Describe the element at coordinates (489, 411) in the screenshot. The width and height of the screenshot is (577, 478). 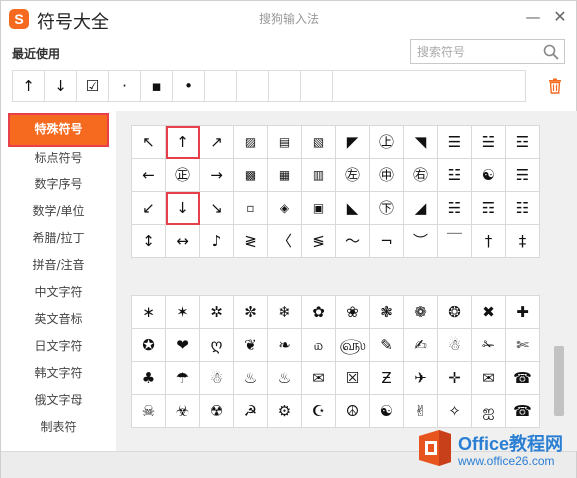
I see `symbol-cell: ஐ` at that location.